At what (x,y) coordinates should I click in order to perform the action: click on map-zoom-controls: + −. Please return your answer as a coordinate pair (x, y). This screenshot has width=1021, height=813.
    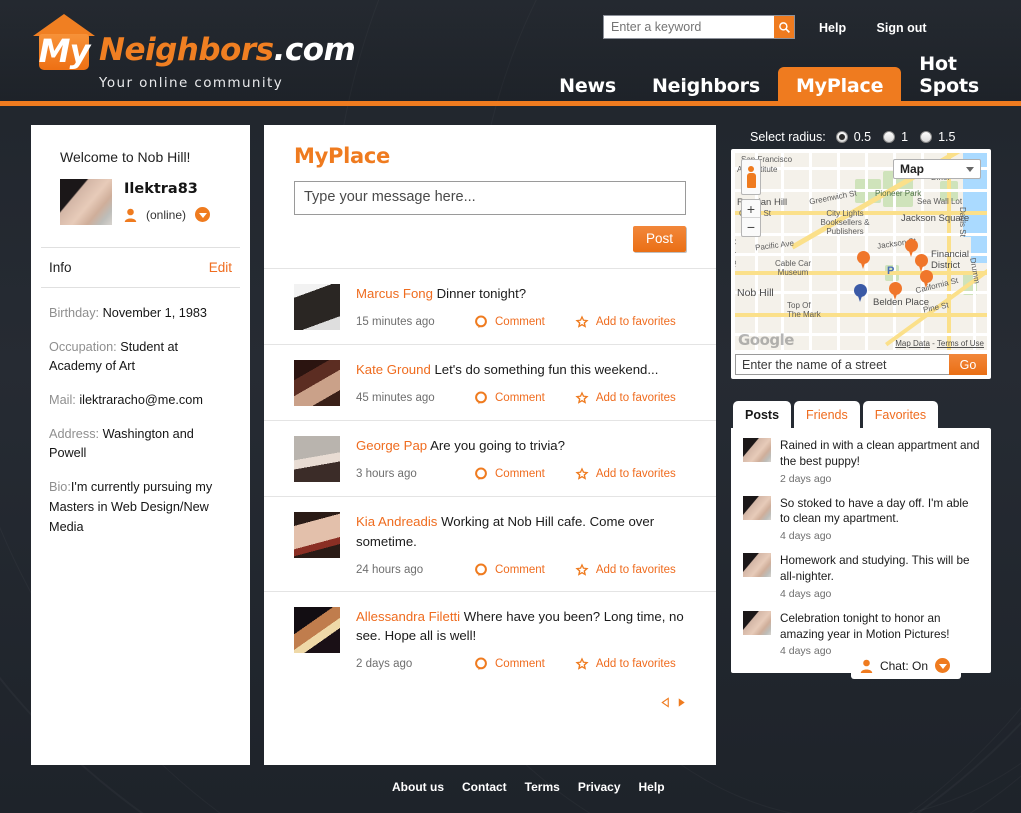
    Looking at the image, I should click on (751, 218).